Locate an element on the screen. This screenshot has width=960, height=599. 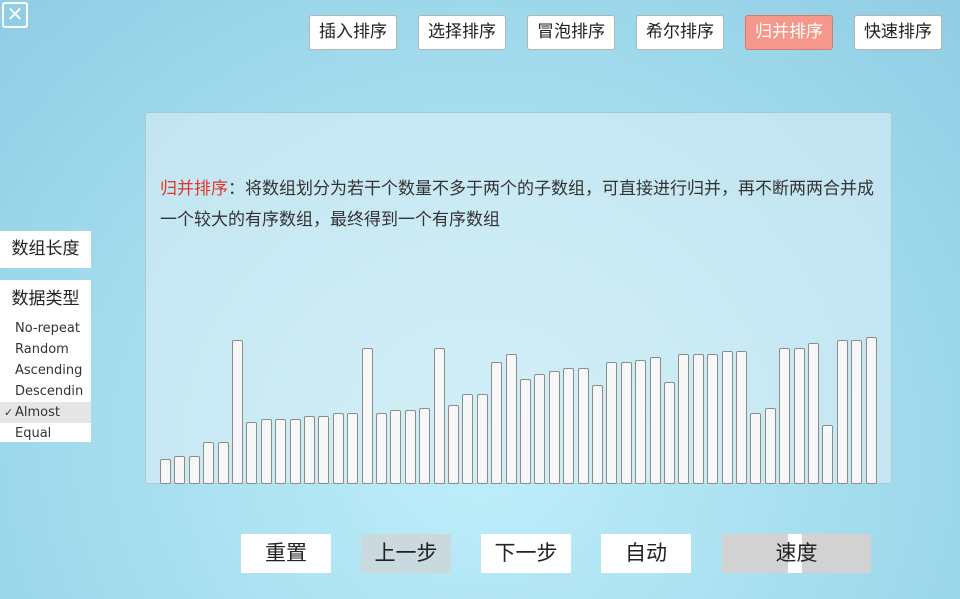
type-option-label: Random is located at coordinates (42, 349).